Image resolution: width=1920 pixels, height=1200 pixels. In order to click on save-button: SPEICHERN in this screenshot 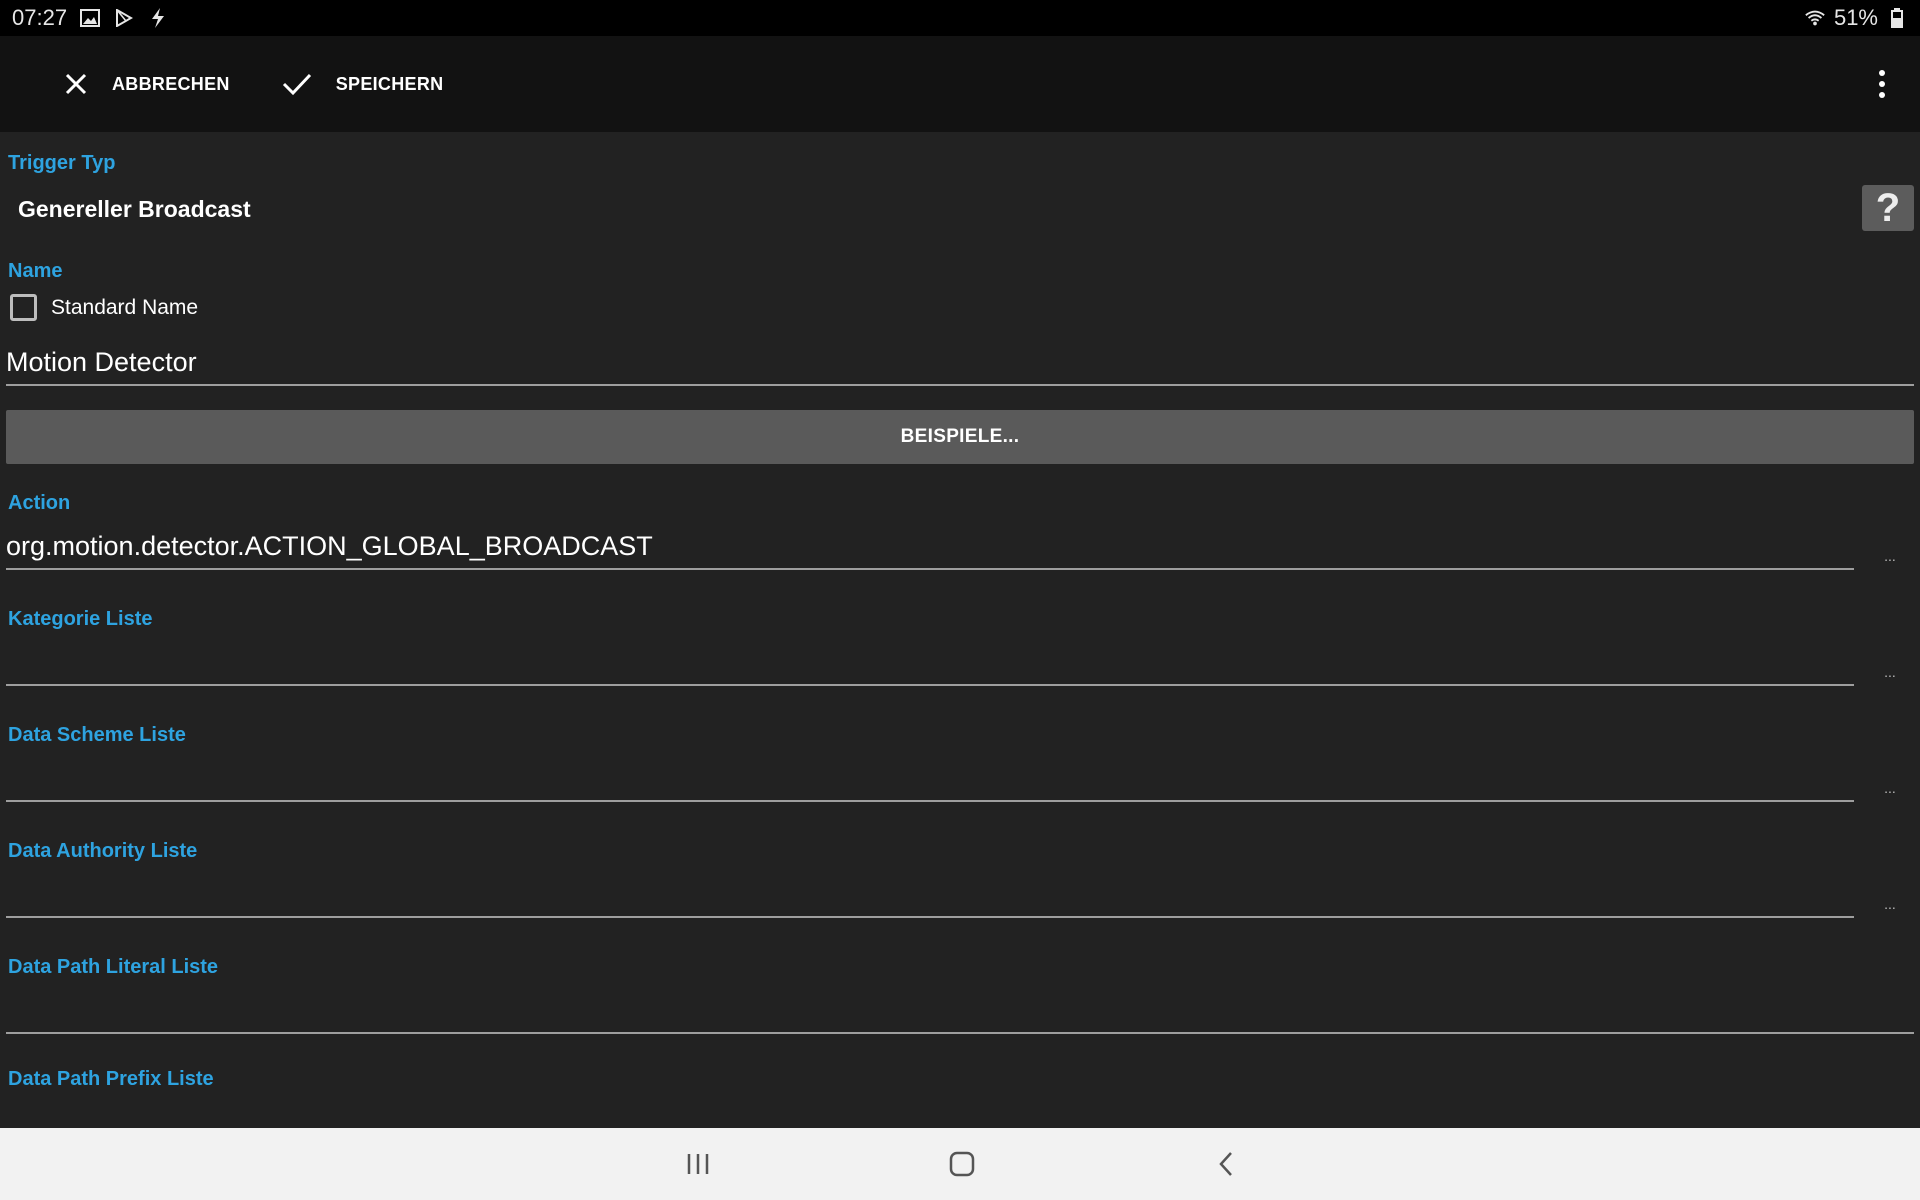, I will do `click(363, 84)`.